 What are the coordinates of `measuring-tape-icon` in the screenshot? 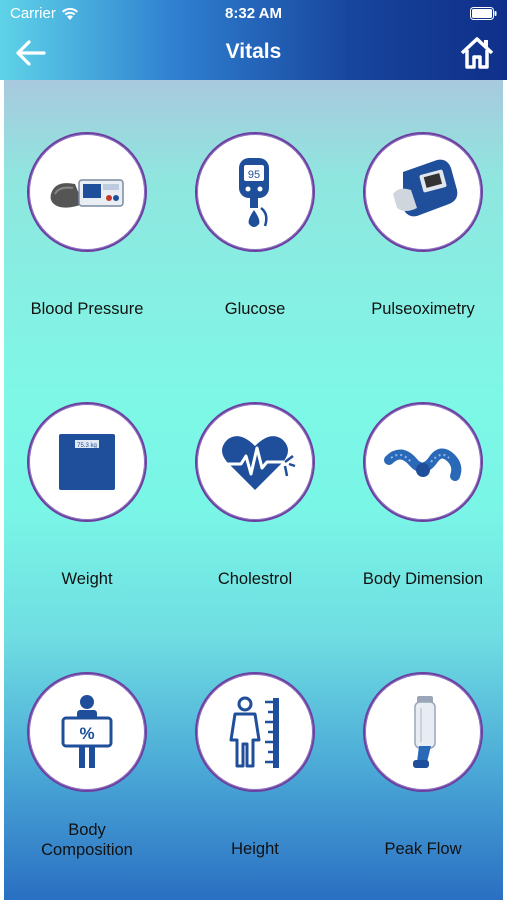 It's located at (423, 464).